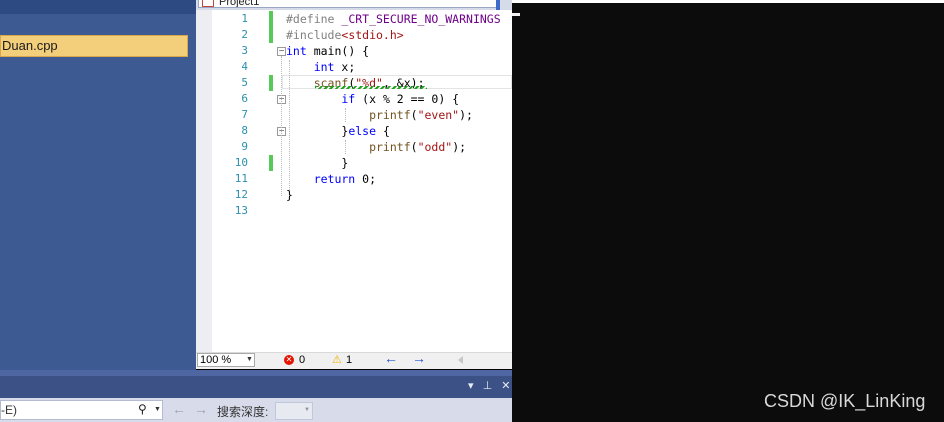  What do you see at coordinates (241, 210) in the screenshot?
I see `line-number: 13` at bounding box center [241, 210].